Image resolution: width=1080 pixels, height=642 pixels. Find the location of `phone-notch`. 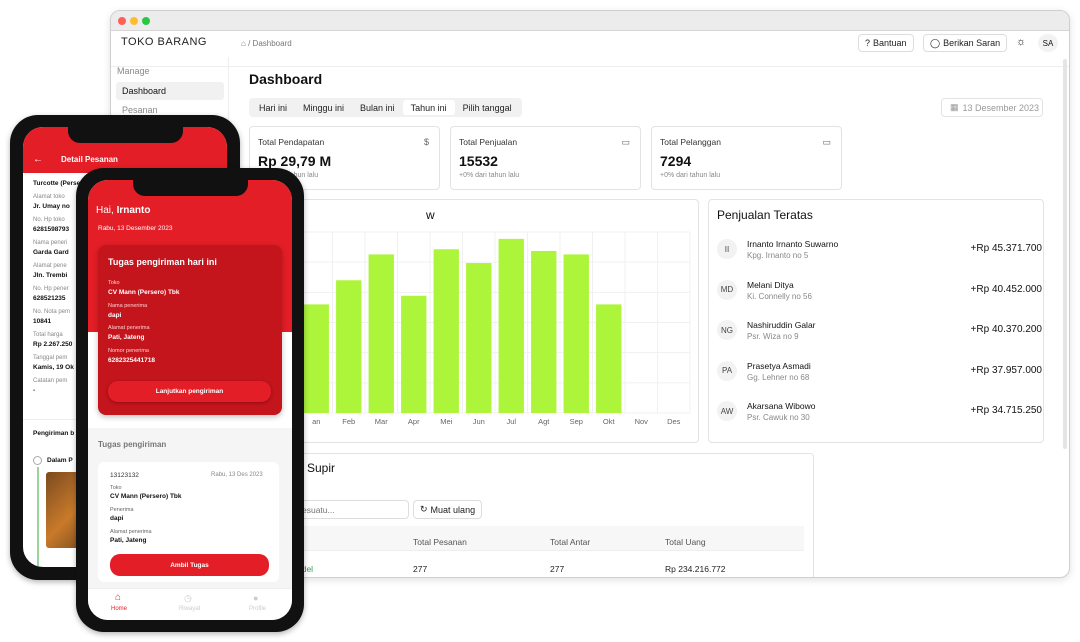

phone-notch is located at coordinates (125, 135).